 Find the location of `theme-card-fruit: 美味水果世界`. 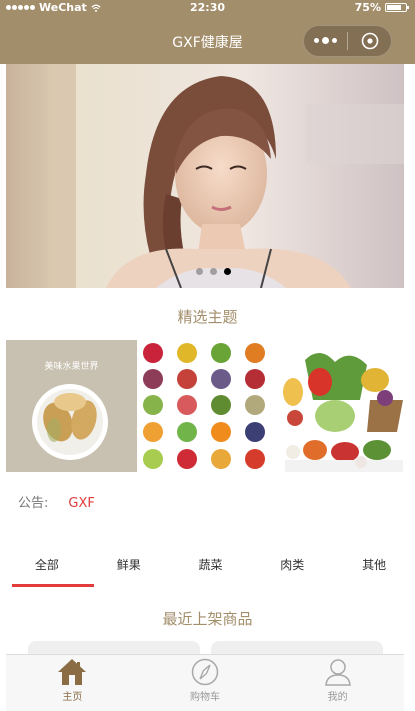

theme-card-fruit: 美味水果世界 is located at coordinates (71, 406).